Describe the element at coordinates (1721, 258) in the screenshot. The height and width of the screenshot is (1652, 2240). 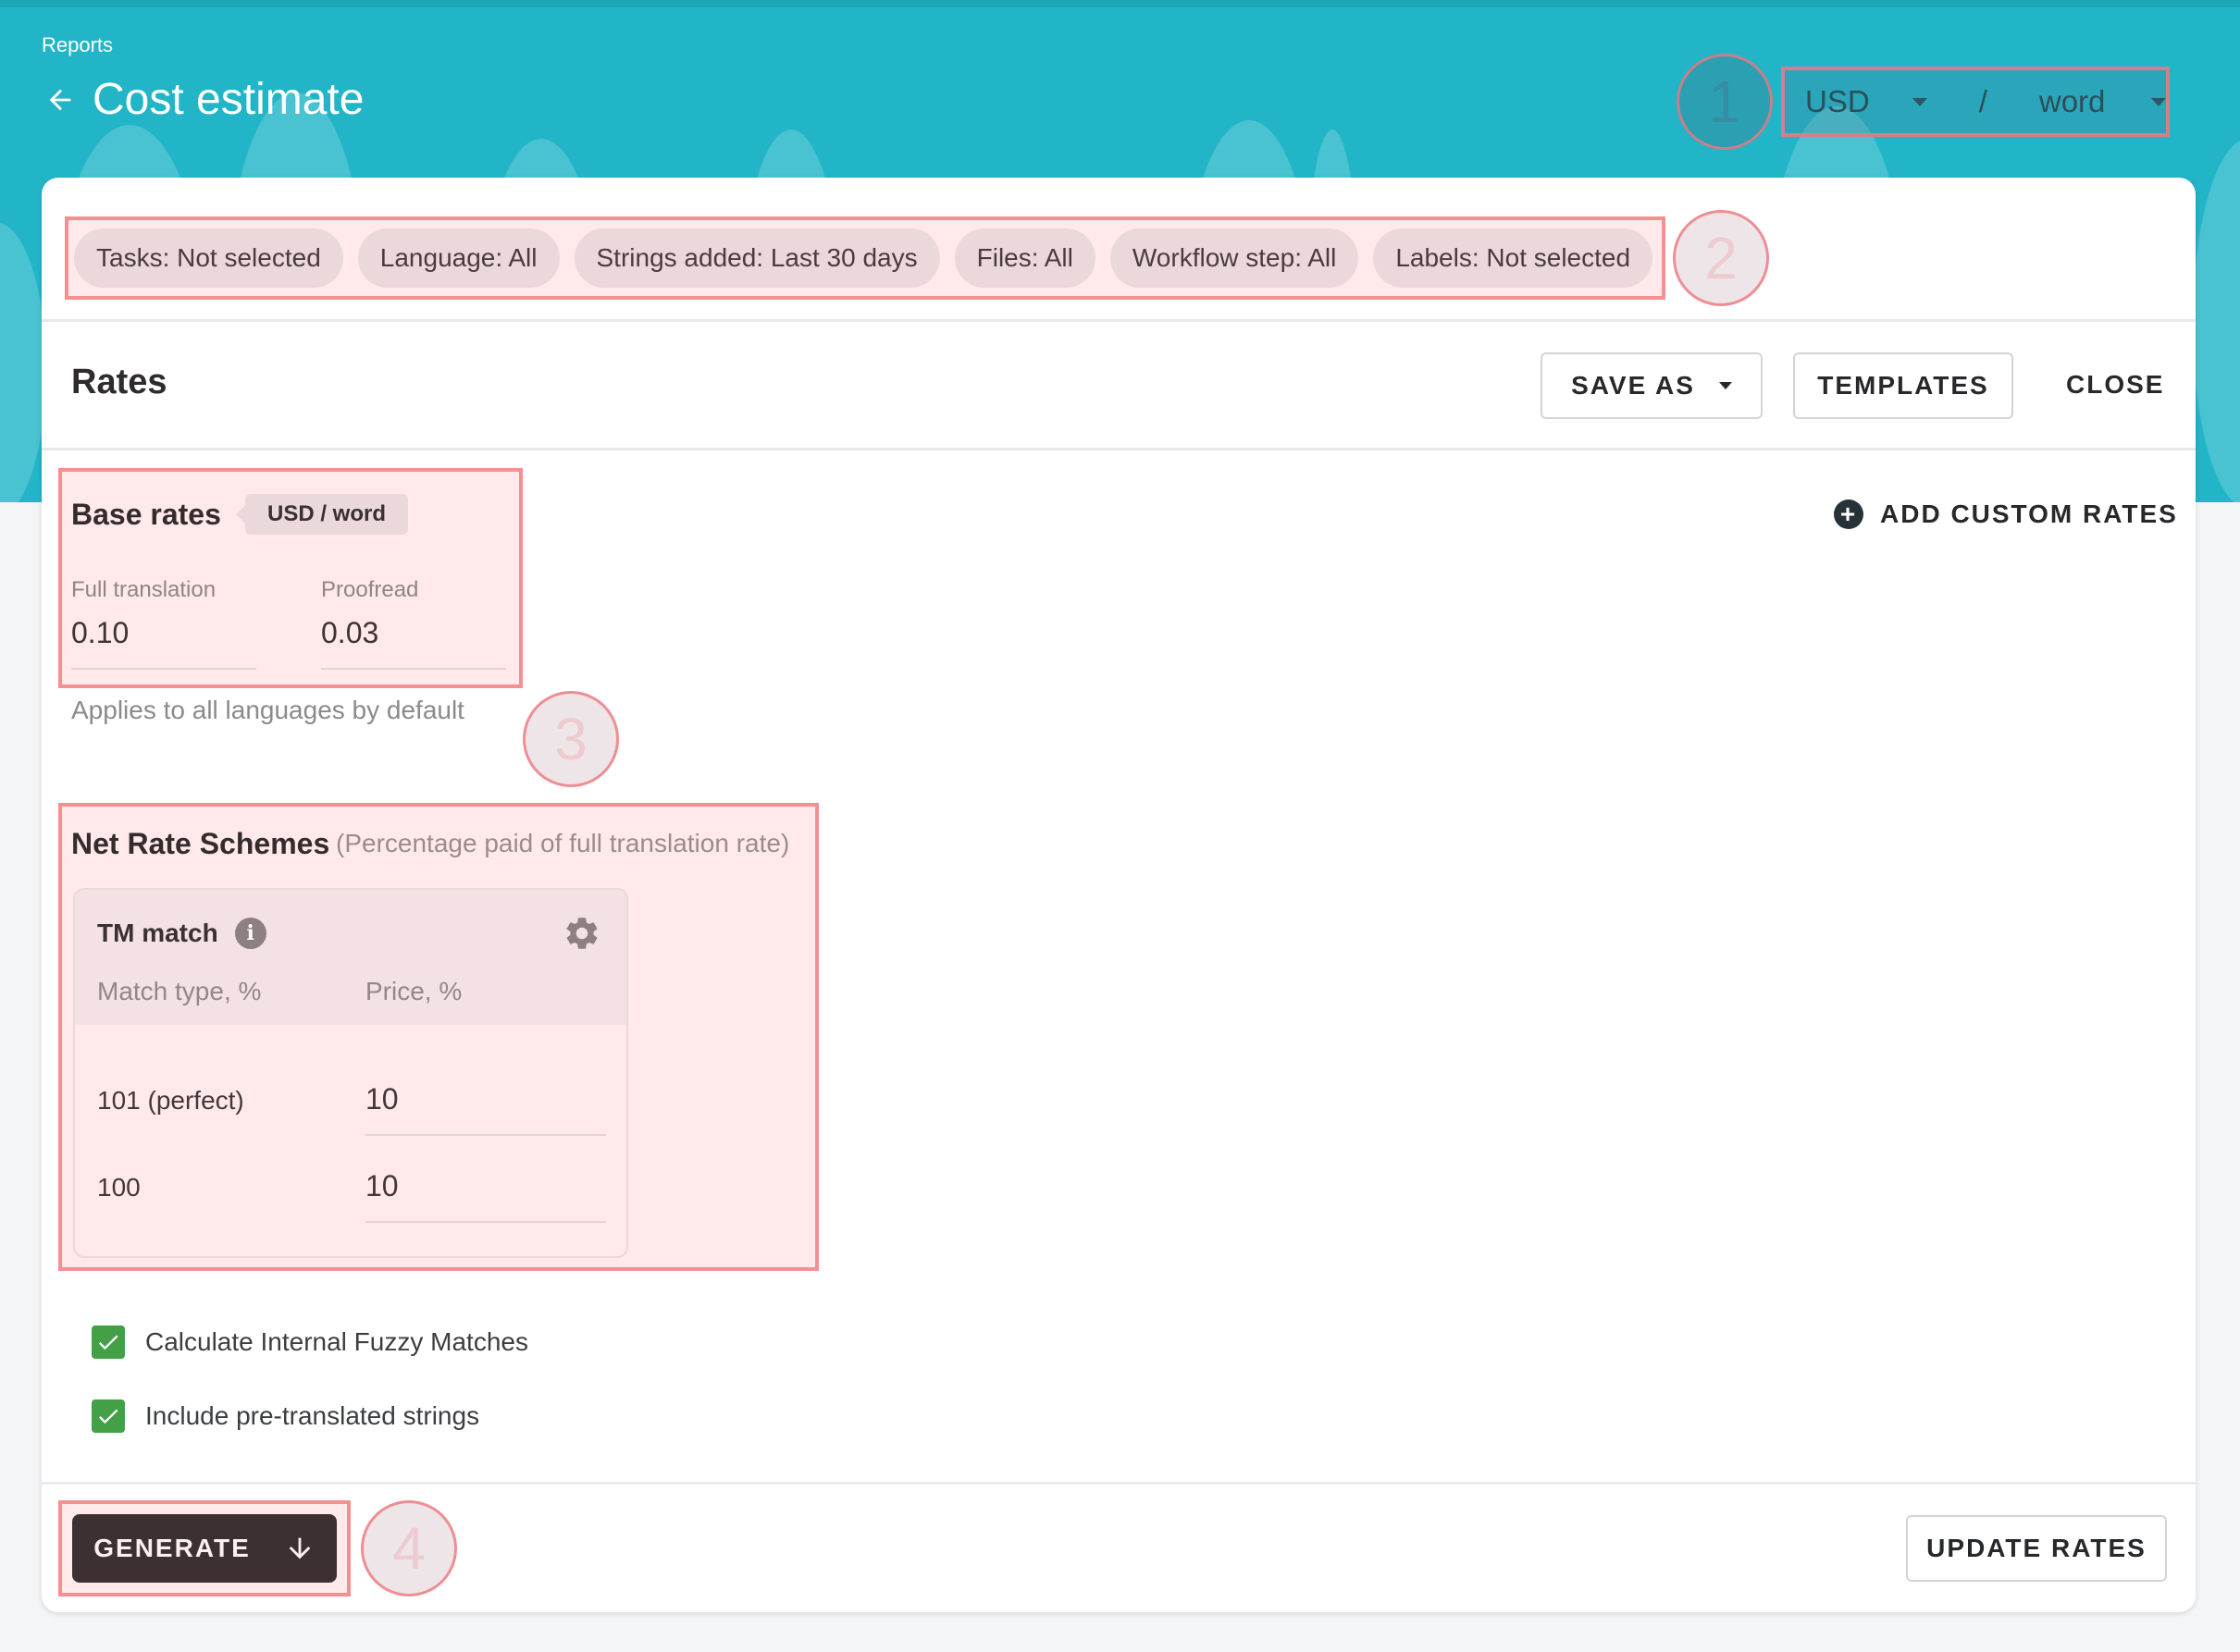
I see `annotation-marker-2: 2` at that location.